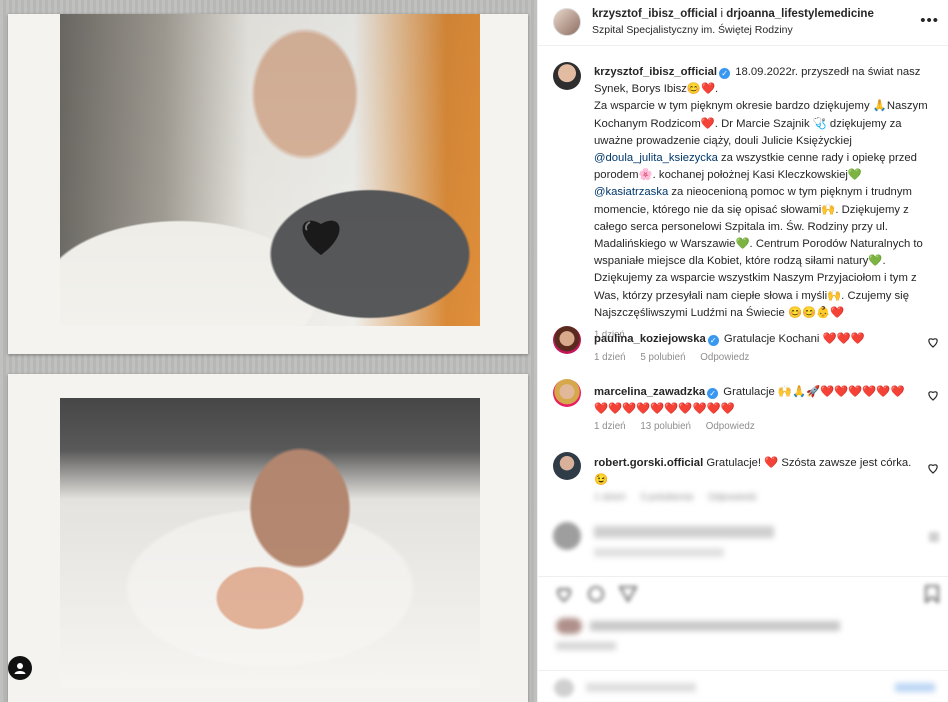 This screenshot has height=702, width=948. I want to click on comment-body: Gratulacje Kochani ❤️❤️❤️, so click(794, 339).